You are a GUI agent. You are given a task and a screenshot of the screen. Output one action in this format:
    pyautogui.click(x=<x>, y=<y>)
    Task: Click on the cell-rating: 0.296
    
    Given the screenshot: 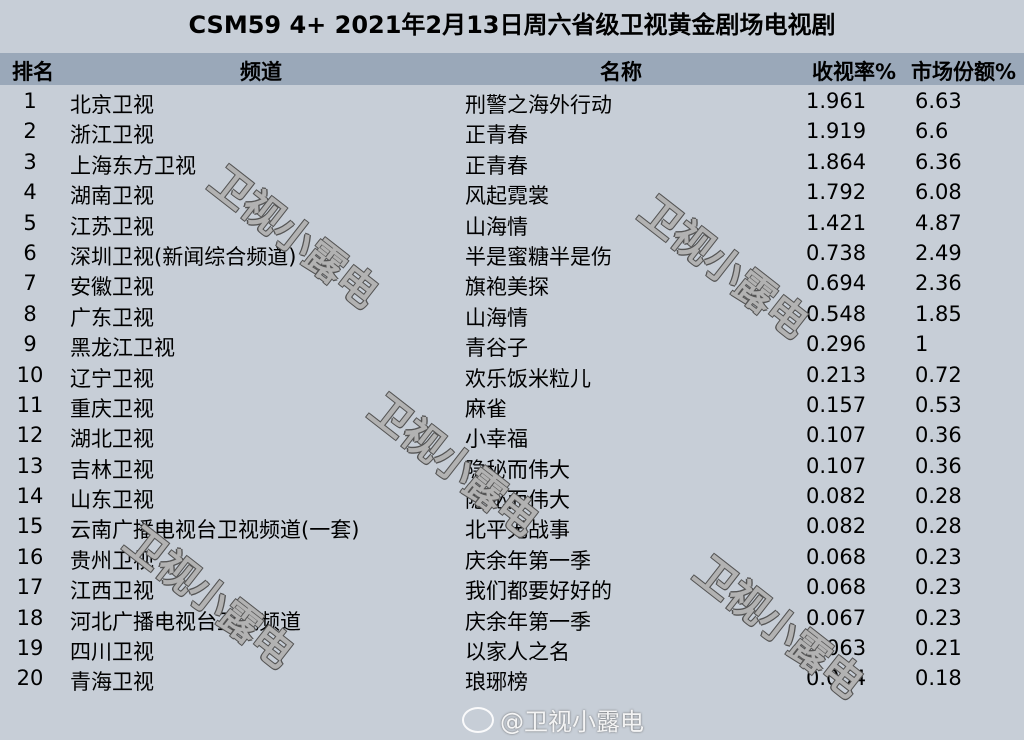 What is the action you would take?
    pyautogui.click(x=836, y=344)
    